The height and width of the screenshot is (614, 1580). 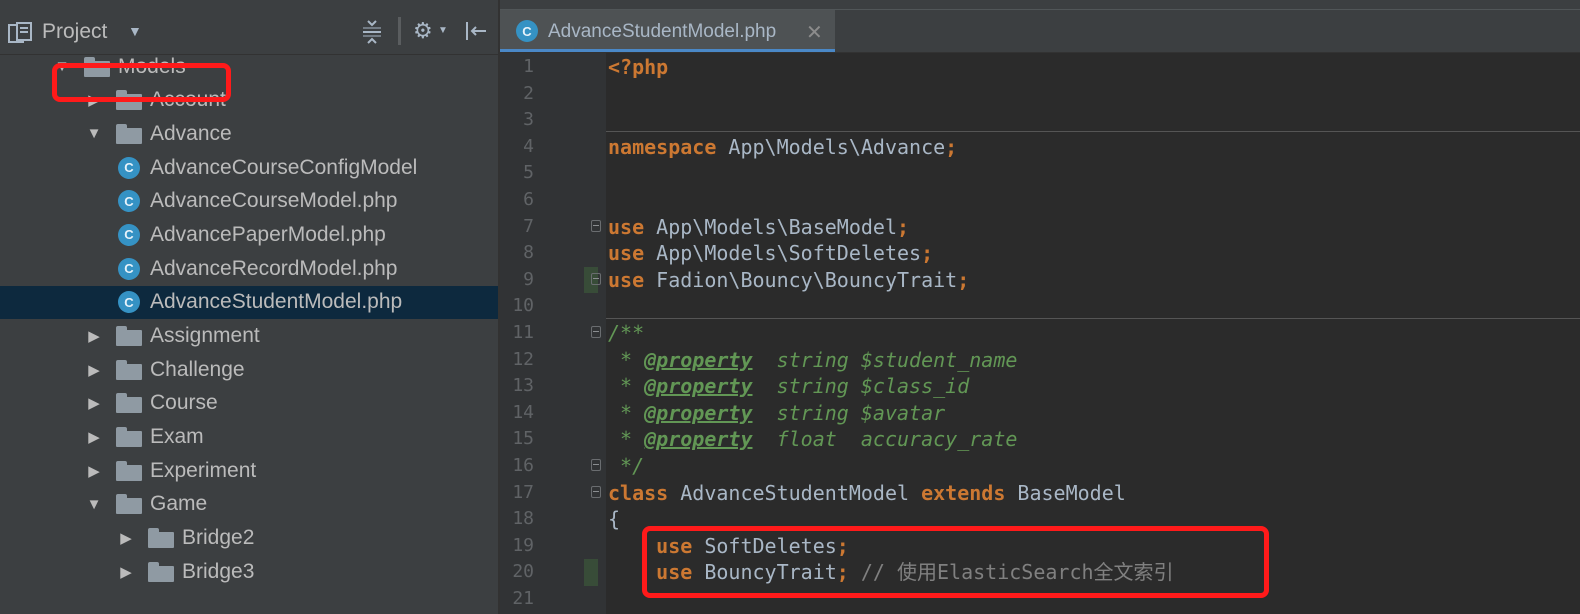 I want to click on line-number: 8, so click(x=528, y=253).